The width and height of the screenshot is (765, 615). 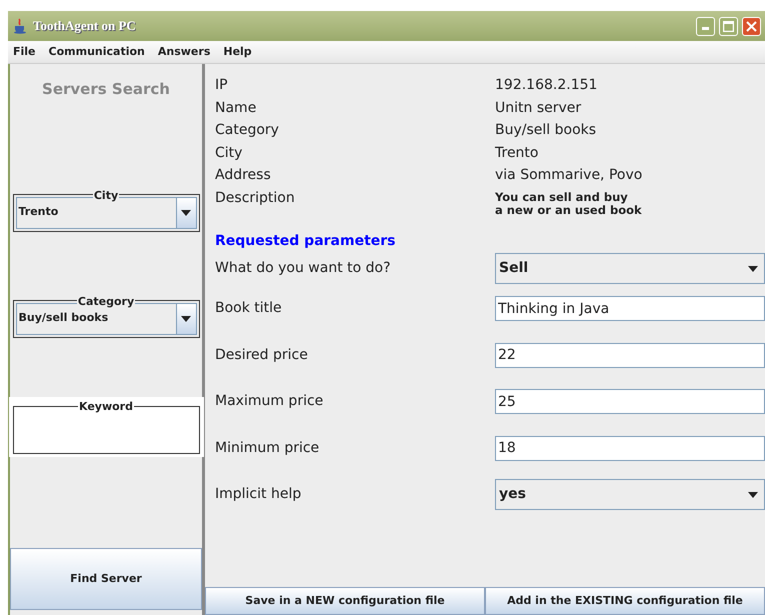 What do you see at coordinates (184, 52) in the screenshot?
I see `menu-item: Answers` at bounding box center [184, 52].